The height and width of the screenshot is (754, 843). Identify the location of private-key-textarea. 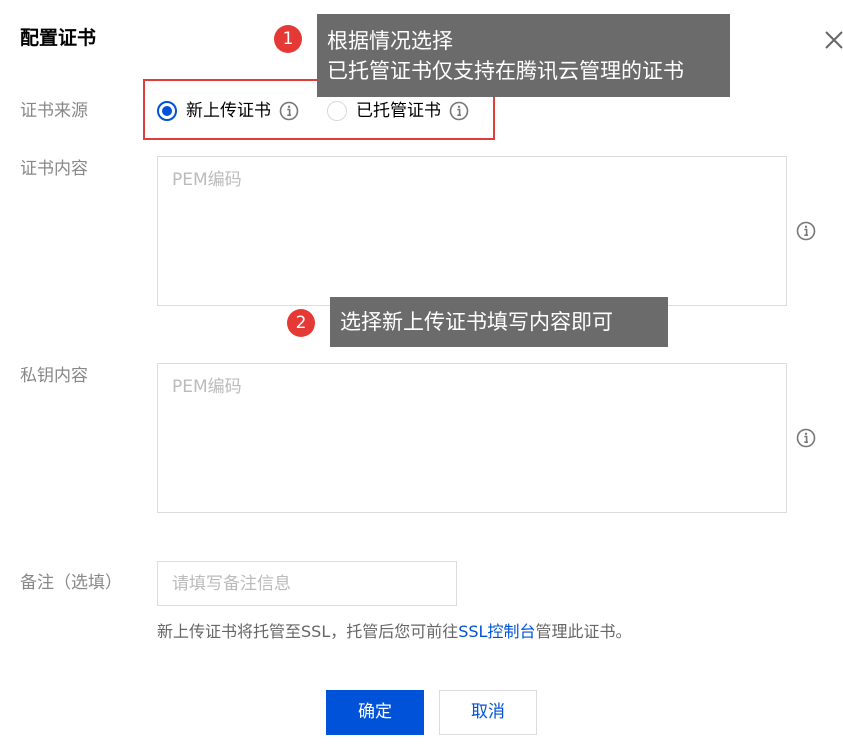
(472, 438).